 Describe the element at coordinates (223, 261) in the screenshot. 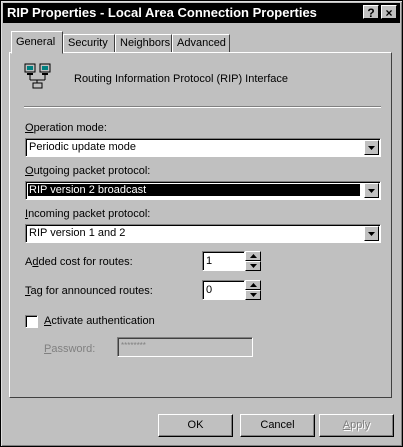

I see `added-cost-input: 1` at that location.